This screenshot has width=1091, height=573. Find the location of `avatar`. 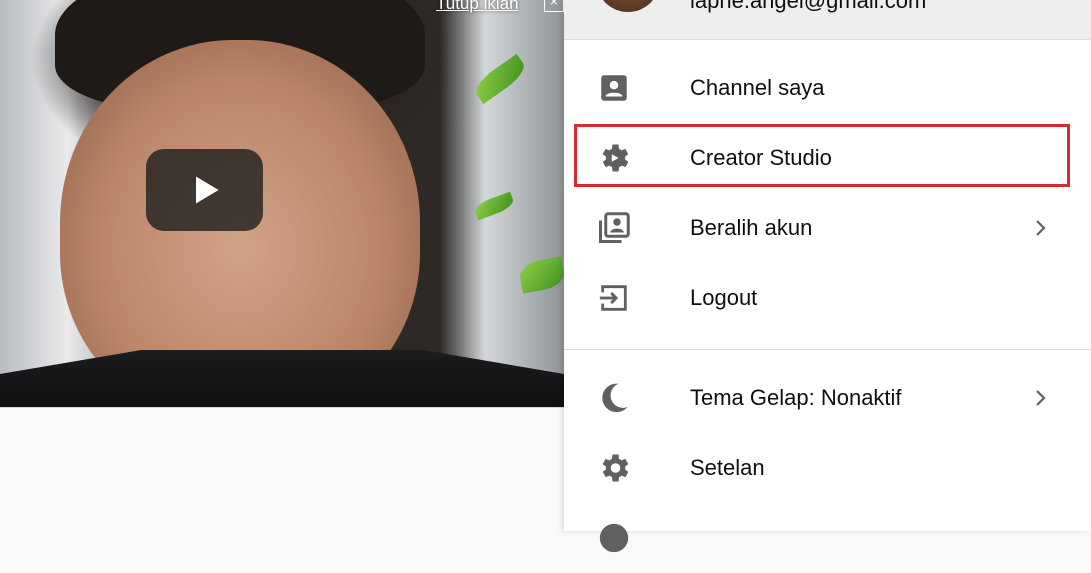

avatar is located at coordinates (628, 6).